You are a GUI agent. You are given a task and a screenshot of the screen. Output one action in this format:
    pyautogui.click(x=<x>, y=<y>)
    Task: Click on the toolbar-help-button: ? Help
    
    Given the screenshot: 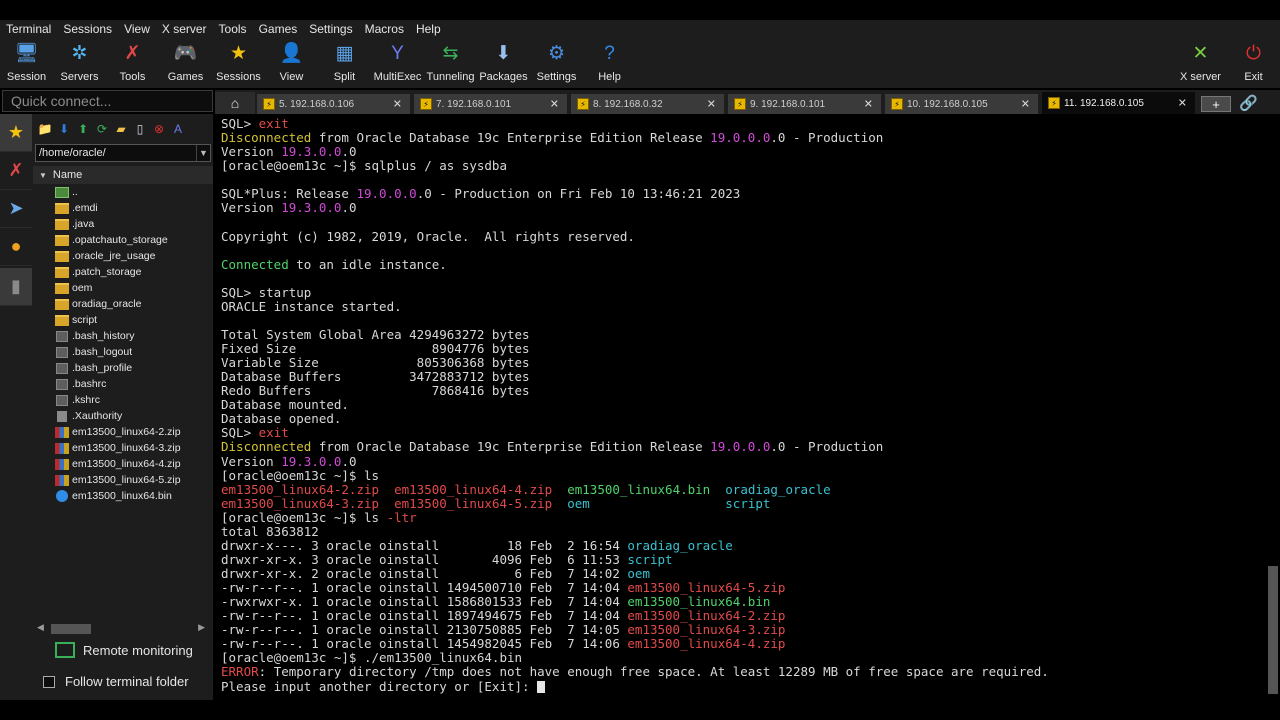 What is the action you would take?
    pyautogui.click(x=609, y=63)
    